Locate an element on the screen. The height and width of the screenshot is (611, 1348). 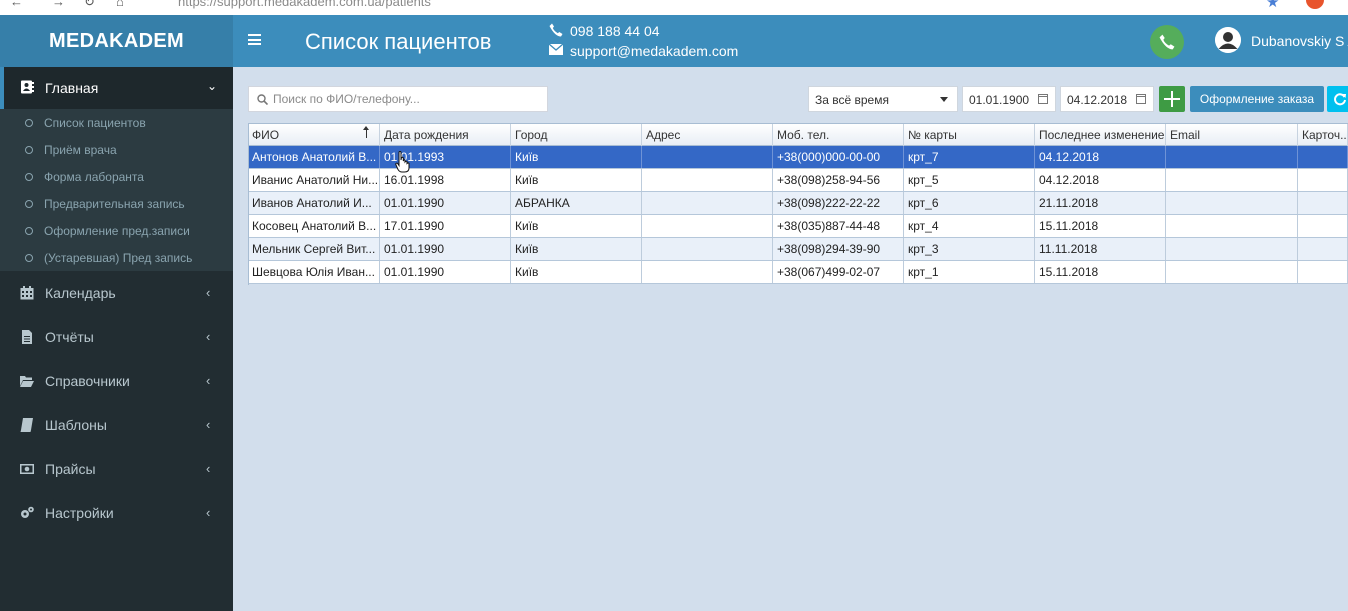
submenu-item-doctor-visit: Приём врача is located at coordinates (116, 150).